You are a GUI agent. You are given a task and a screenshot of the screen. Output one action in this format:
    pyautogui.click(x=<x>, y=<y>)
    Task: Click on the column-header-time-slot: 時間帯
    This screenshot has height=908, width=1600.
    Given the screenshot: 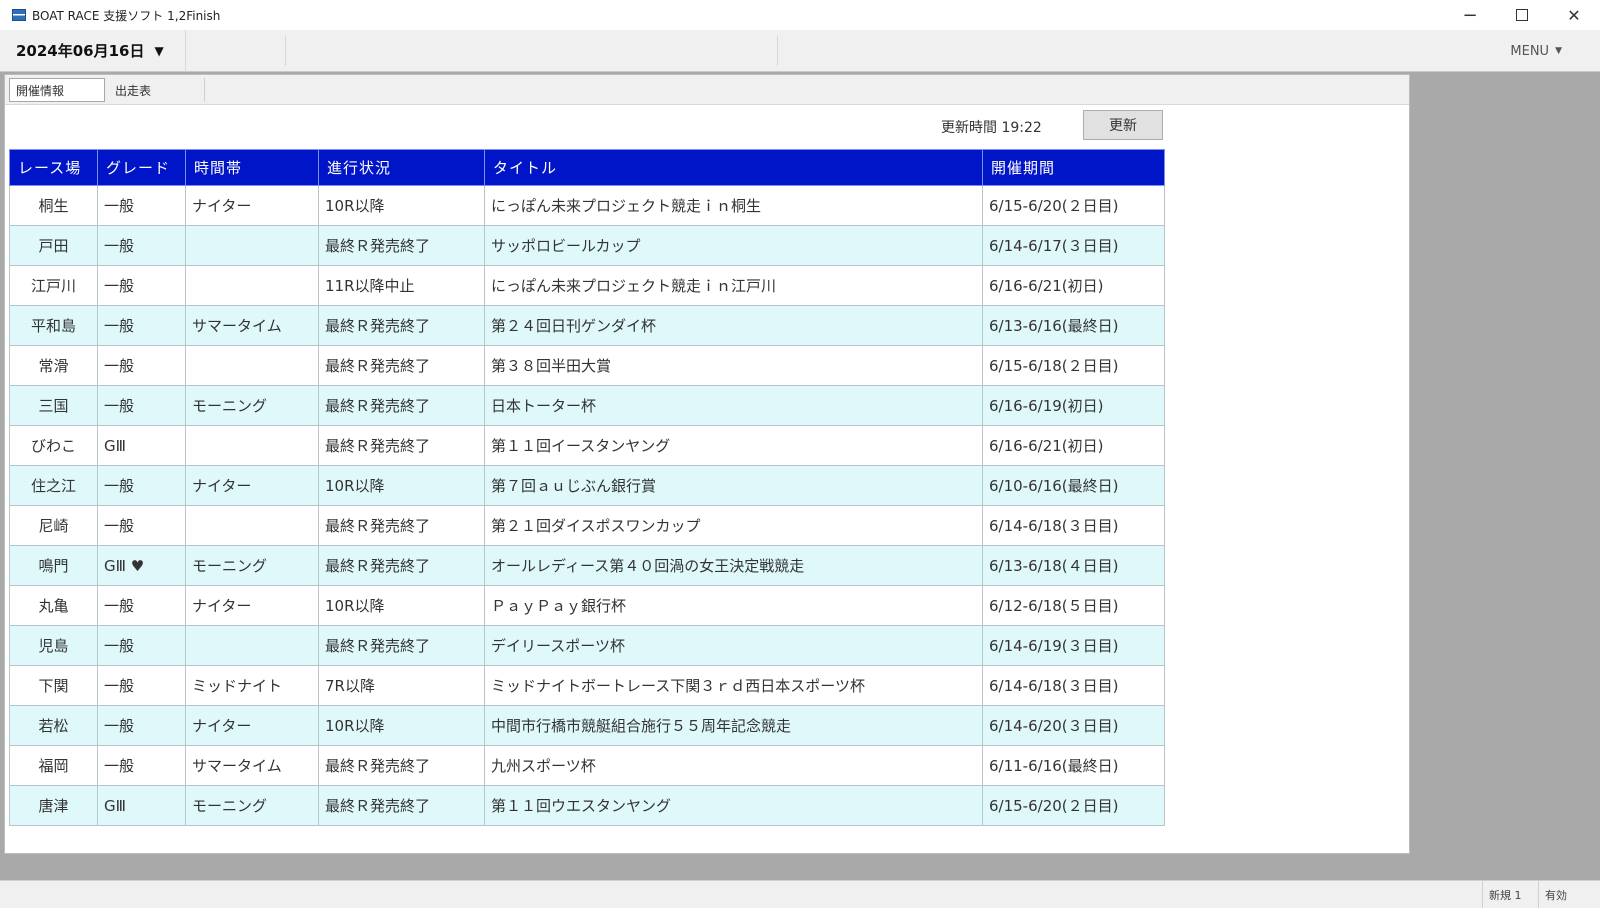 What is the action you would take?
    pyautogui.click(x=252, y=167)
    